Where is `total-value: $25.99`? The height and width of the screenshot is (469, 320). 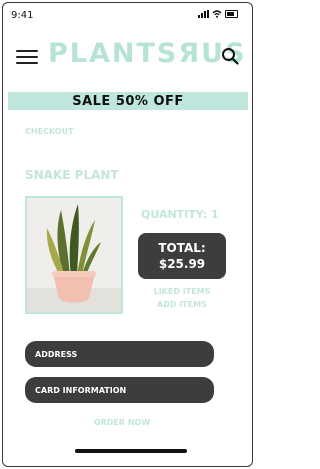 total-value: $25.99 is located at coordinates (182, 264).